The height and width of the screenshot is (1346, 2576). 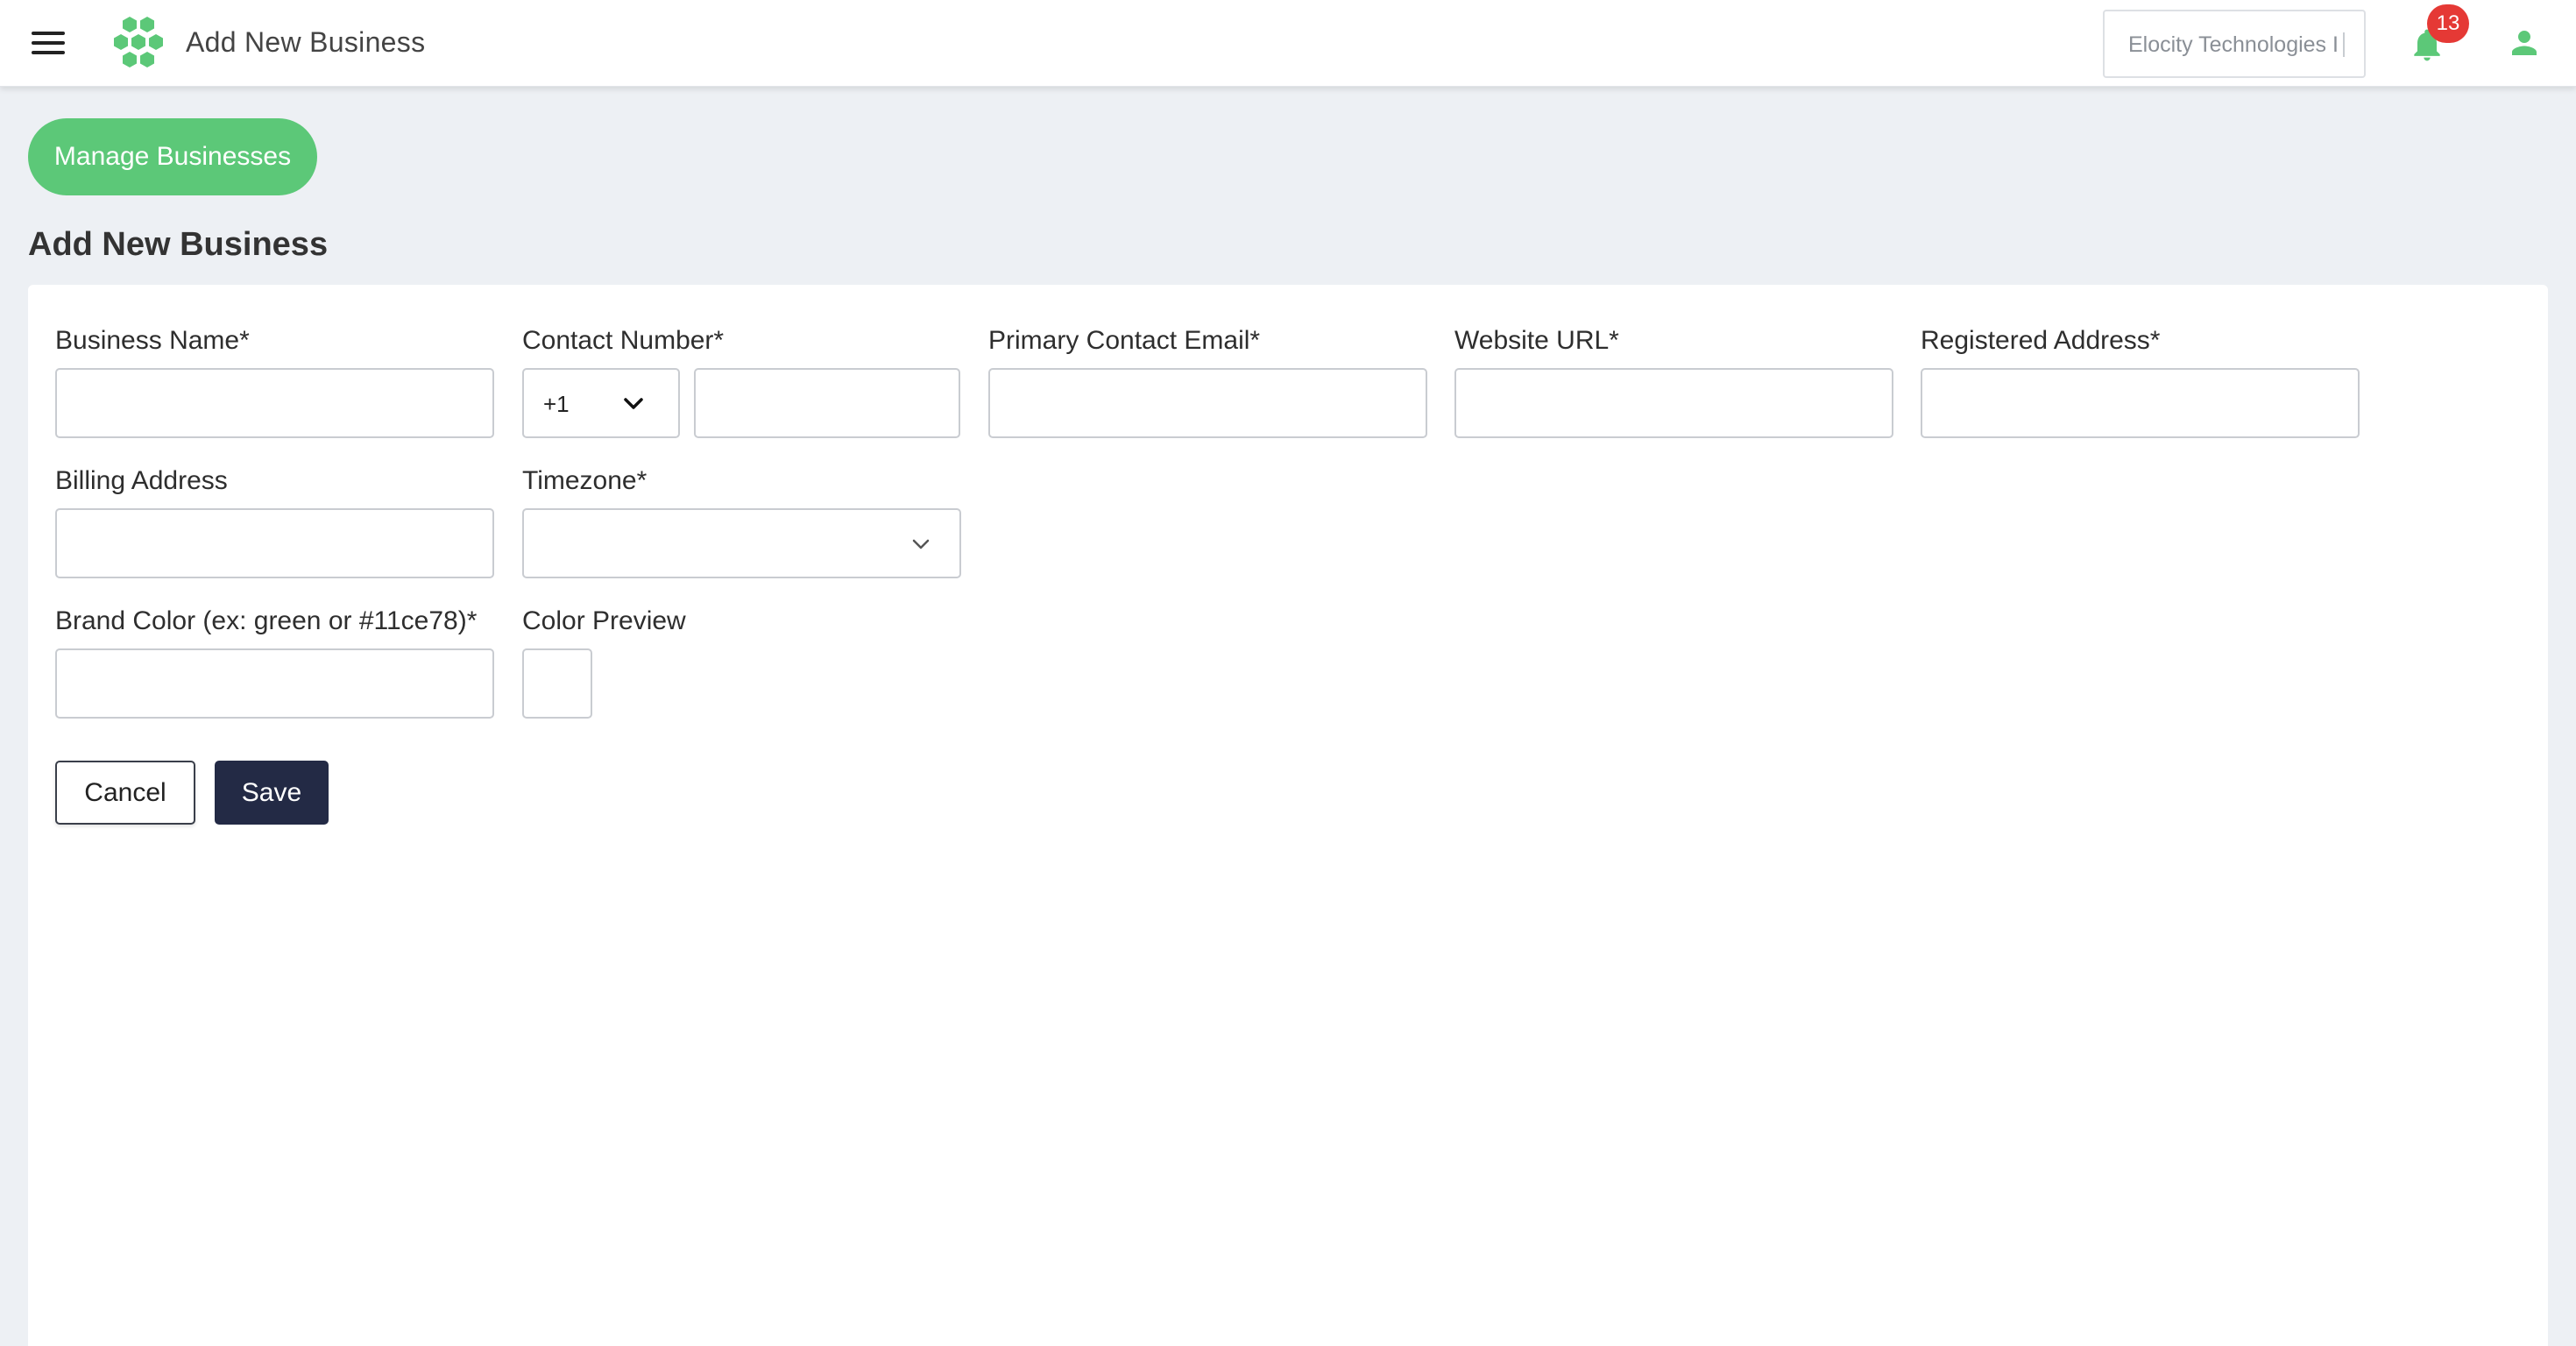 What do you see at coordinates (141, 480) in the screenshot?
I see `billing-address-label: Billing Address` at bounding box center [141, 480].